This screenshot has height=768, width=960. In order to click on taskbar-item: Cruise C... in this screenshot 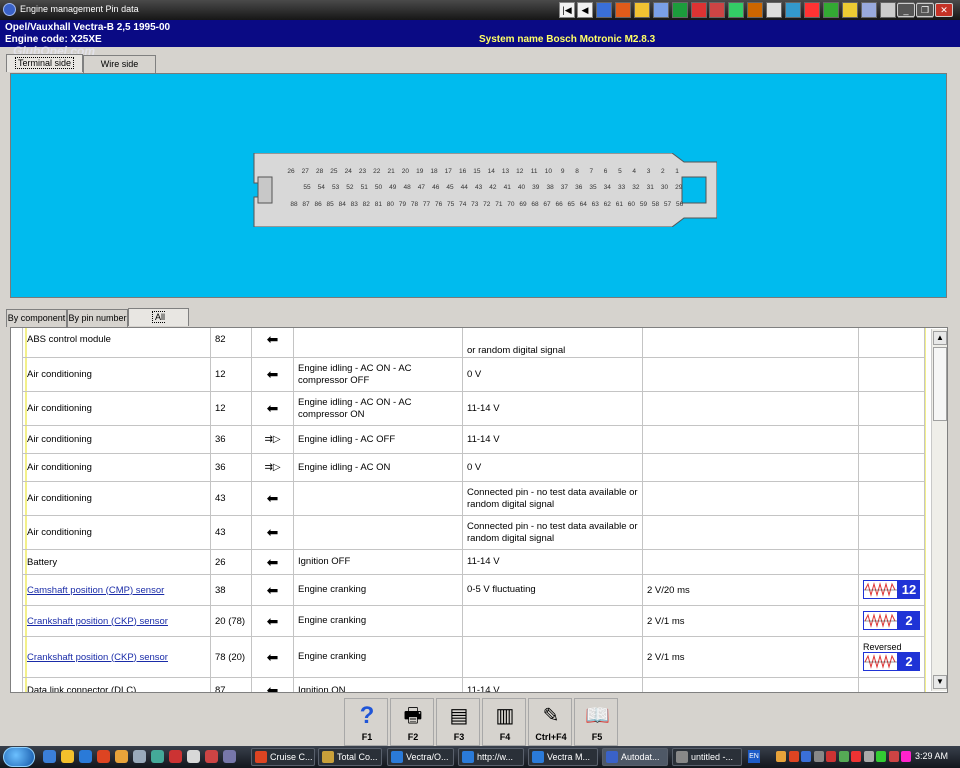, I will do `click(283, 757)`.